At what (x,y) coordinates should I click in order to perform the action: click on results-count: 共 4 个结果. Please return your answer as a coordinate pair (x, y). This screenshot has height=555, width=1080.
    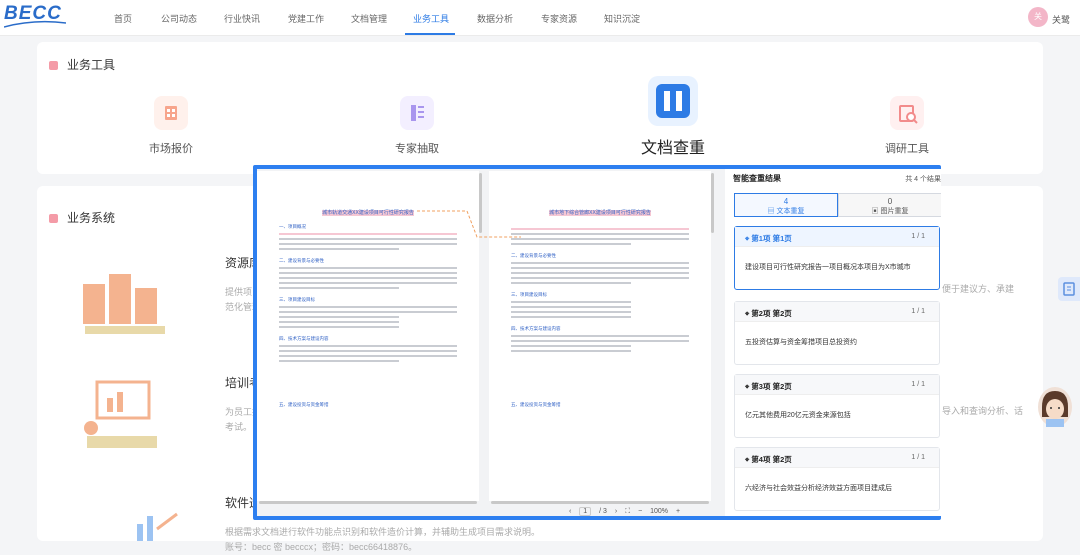
    Looking at the image, I should click on (923, 179).